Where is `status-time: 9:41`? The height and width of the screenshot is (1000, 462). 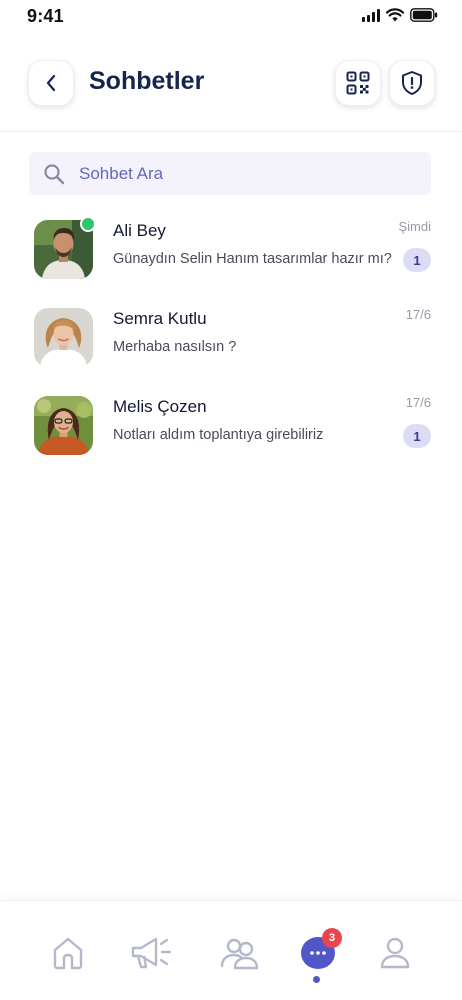
status-time: 9:41 is located at coordinates (45, 16).